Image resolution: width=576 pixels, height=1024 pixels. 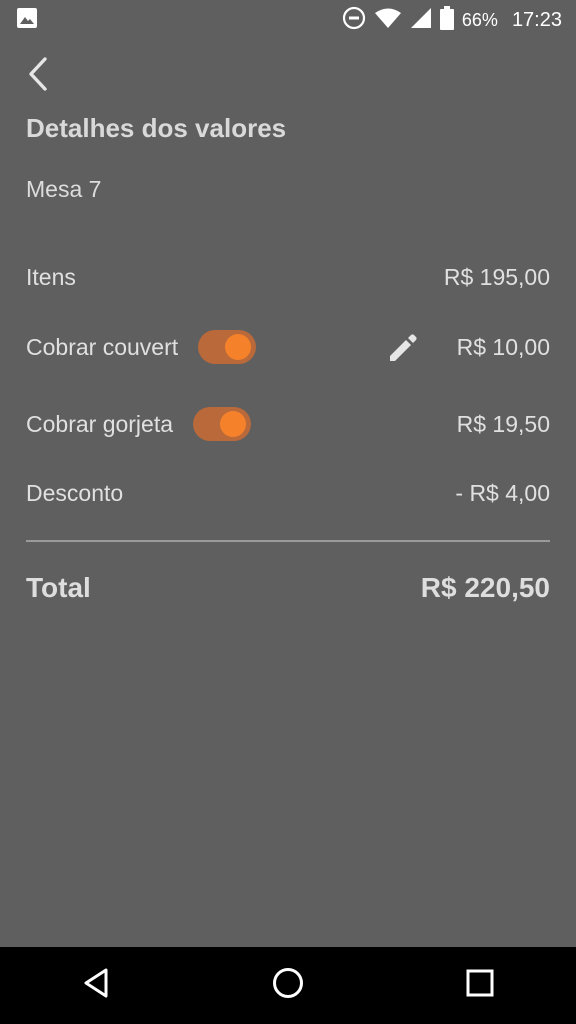 I want to click on row-discount: Desconto - R$ 4,00, so click(x=288, y=493).